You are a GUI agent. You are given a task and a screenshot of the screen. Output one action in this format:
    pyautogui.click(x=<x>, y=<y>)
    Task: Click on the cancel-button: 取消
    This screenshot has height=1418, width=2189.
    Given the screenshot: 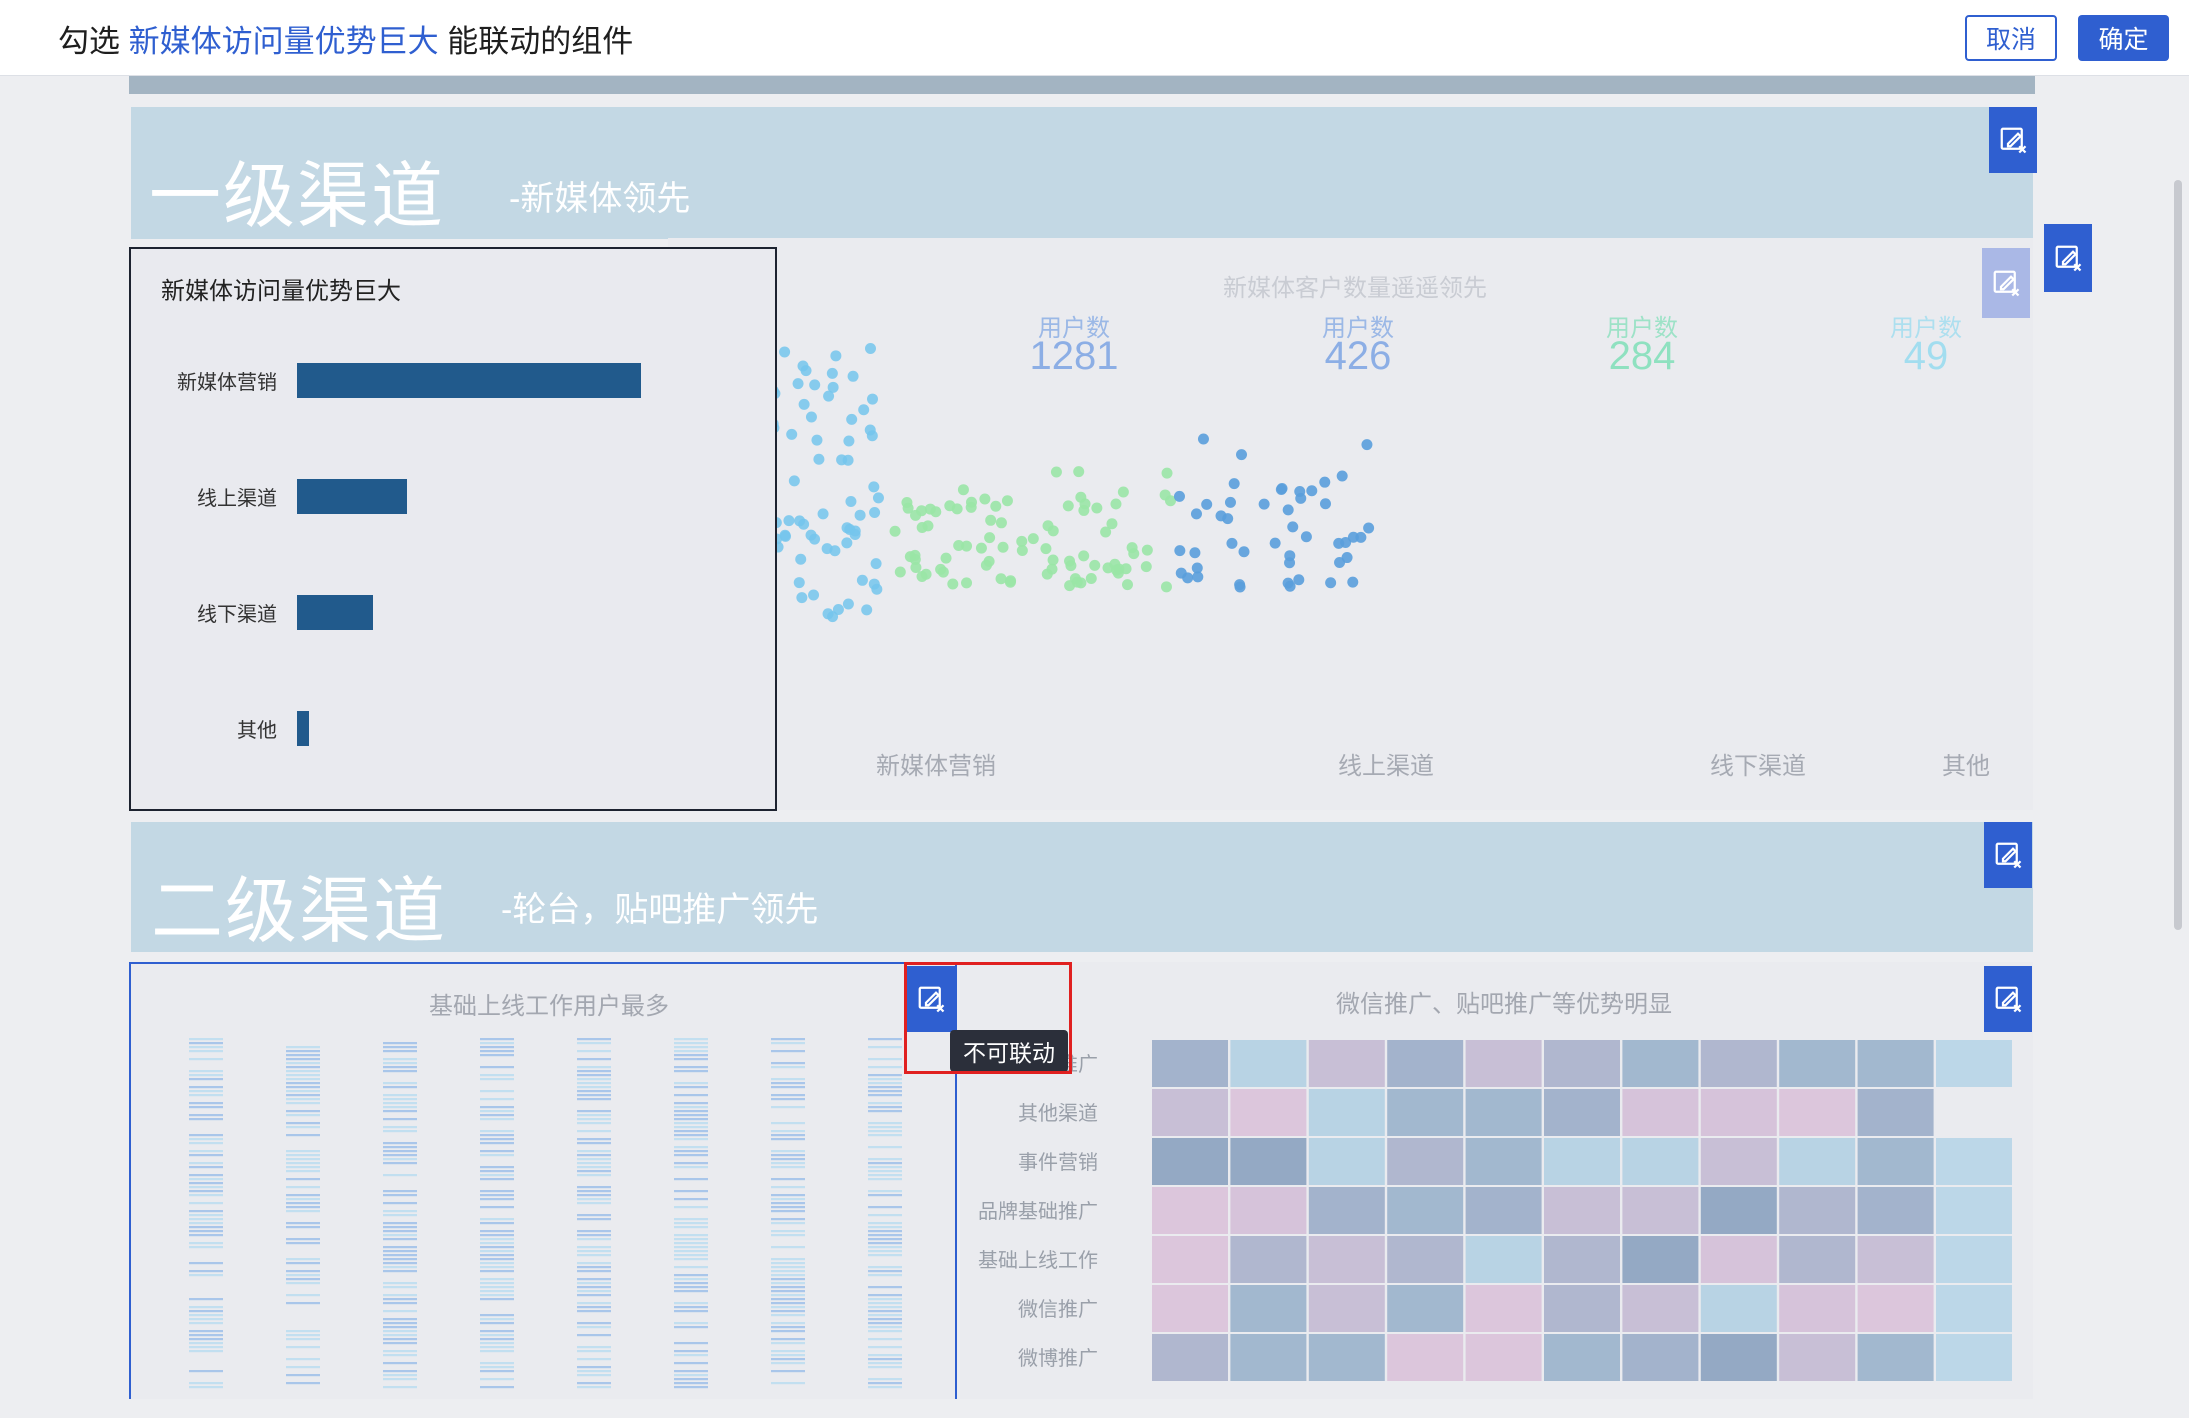 What is the action you would take?
    pyautogui.click(x=2011, y=38)
    